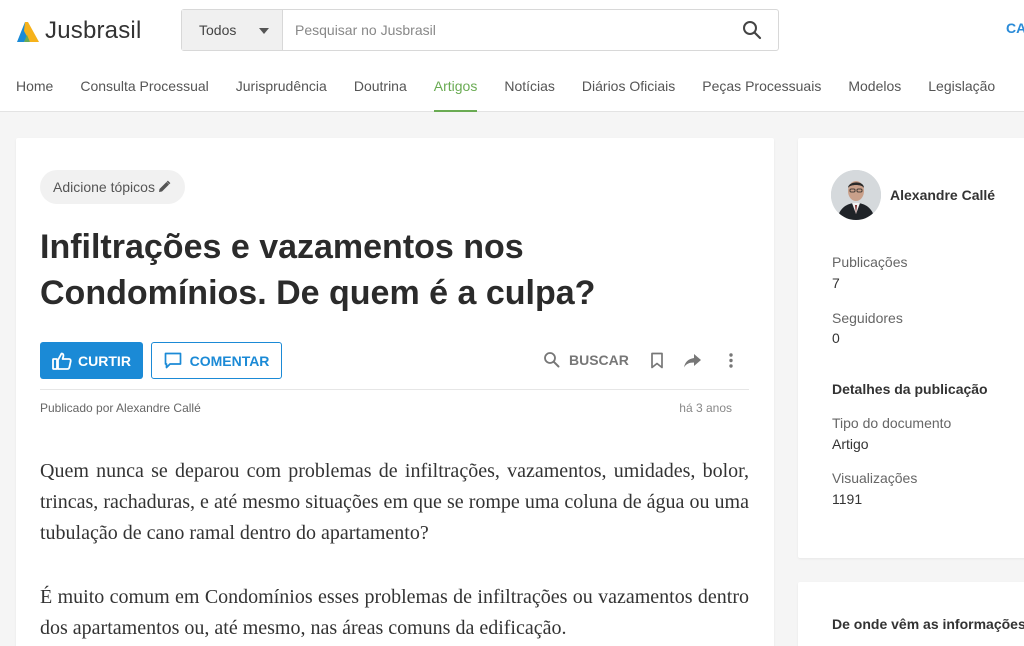  Describe the element at coordinates (731, 360) in the screenshot. I see `more-vertical-icon` at that location.